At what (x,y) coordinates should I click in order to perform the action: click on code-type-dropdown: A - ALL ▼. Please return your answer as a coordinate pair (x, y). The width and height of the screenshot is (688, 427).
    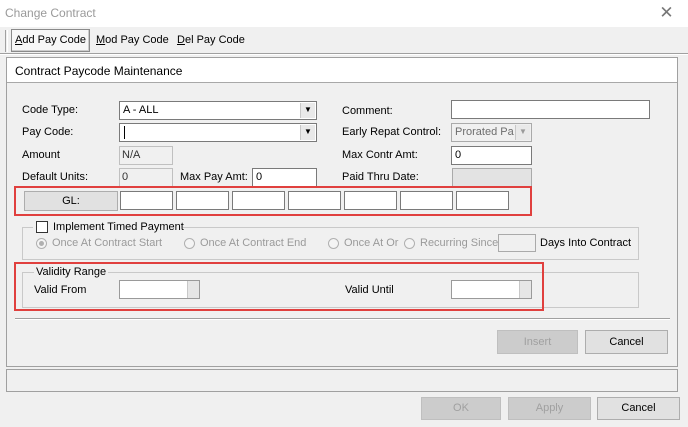
    Looking at the image, I should click on (218, 110).